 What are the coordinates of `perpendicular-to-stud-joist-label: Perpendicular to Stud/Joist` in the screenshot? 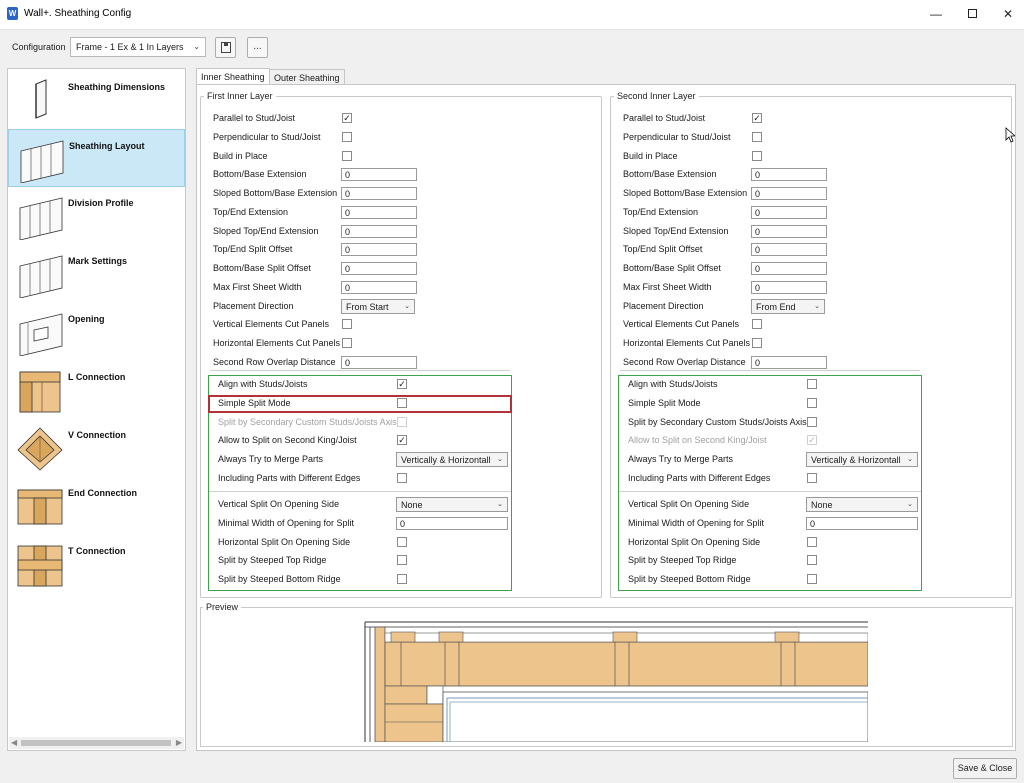 It's located at (677, 136).